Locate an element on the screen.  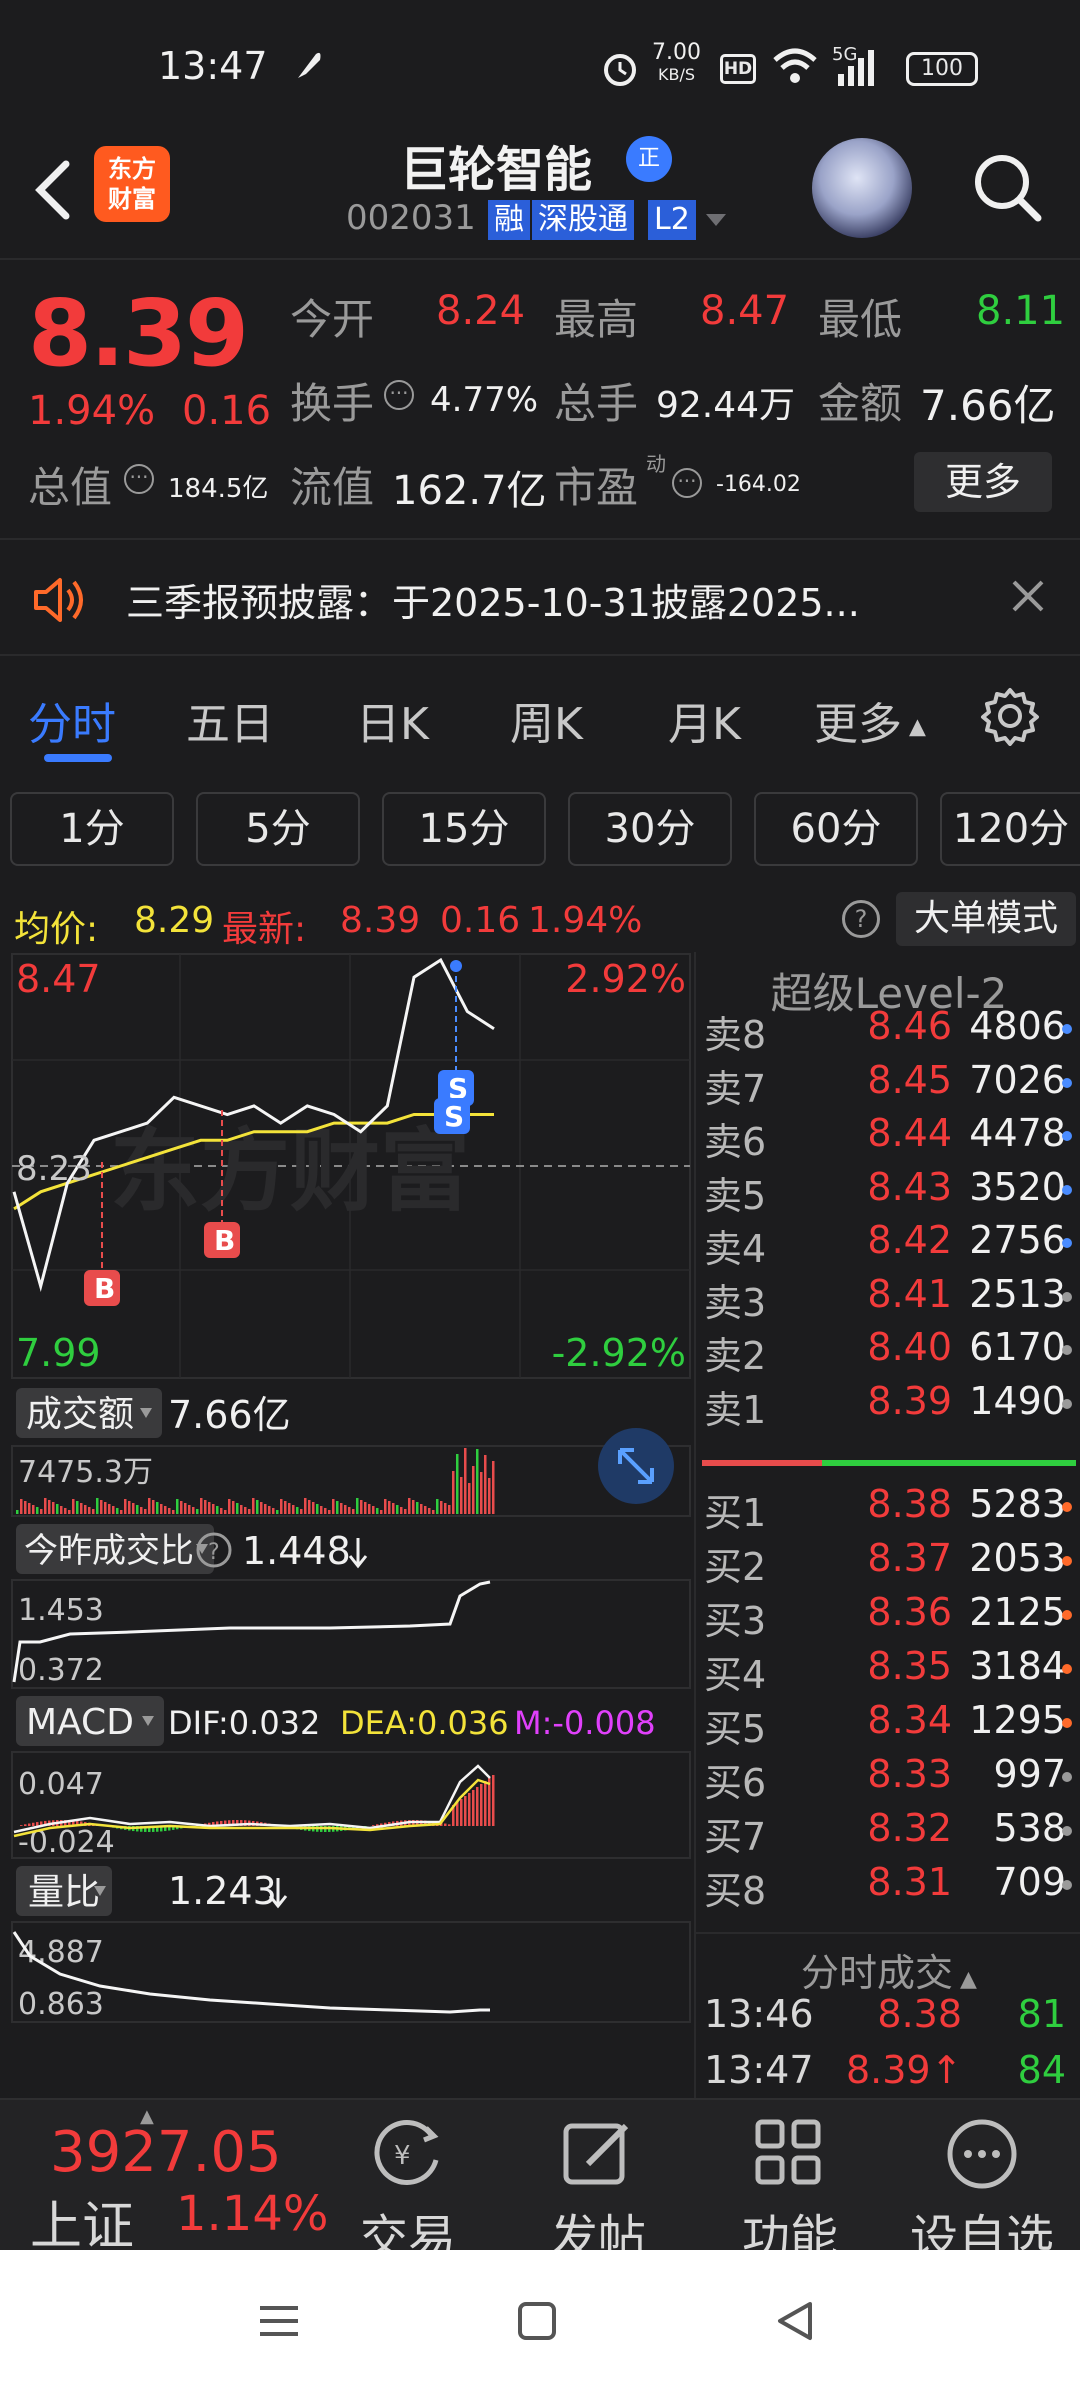
tab-intraday: 分时 is located at coordinates (72, 720).